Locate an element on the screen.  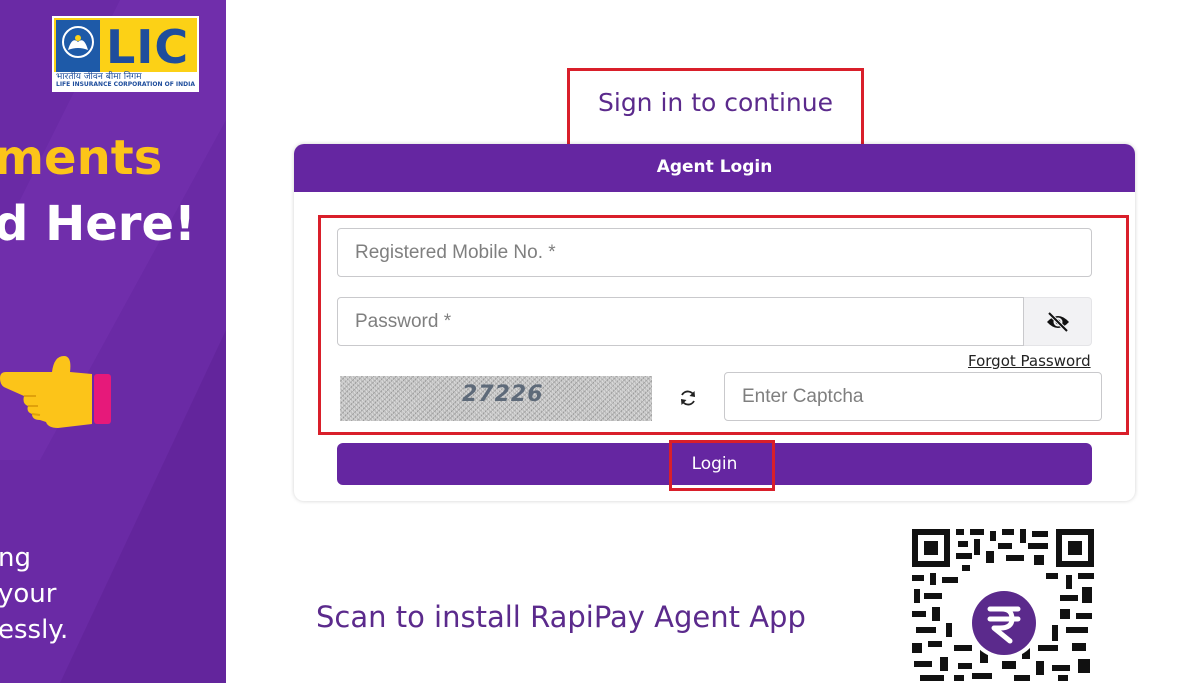
app-qr-code is located at coordinates (1003, 605).